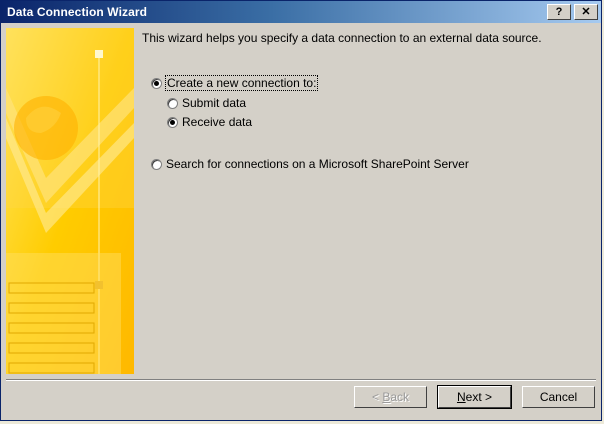 This screenshot has width=604, height=424. I want to click on help-button: ?, so click(559, 12).